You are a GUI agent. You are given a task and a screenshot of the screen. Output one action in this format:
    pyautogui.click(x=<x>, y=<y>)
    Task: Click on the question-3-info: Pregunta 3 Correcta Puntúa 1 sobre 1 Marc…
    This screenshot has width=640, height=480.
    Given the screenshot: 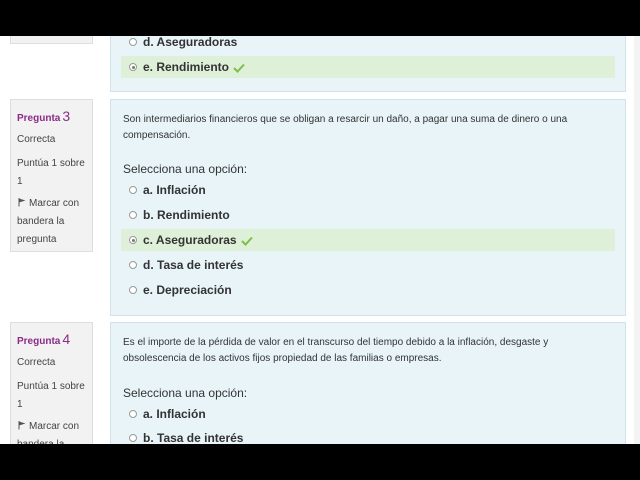 What is the action you would take?
    pyautogui.click(x=51, y=175)
    